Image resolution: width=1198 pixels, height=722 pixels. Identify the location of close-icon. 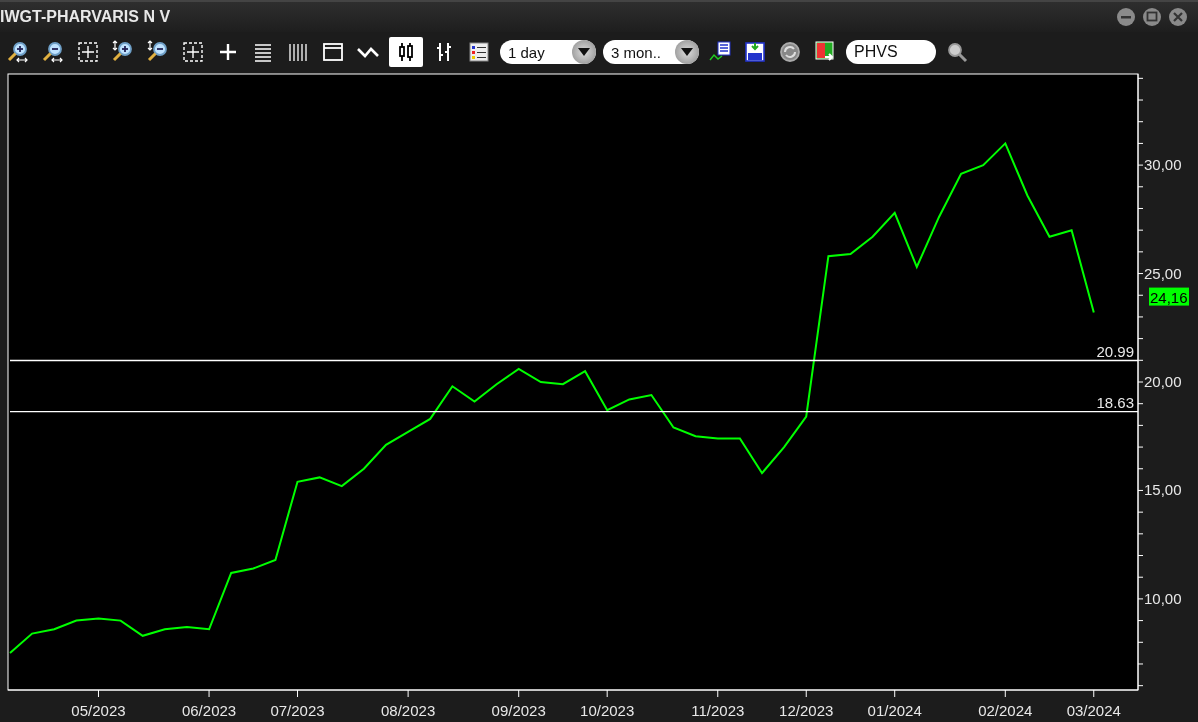
(1178, 17).